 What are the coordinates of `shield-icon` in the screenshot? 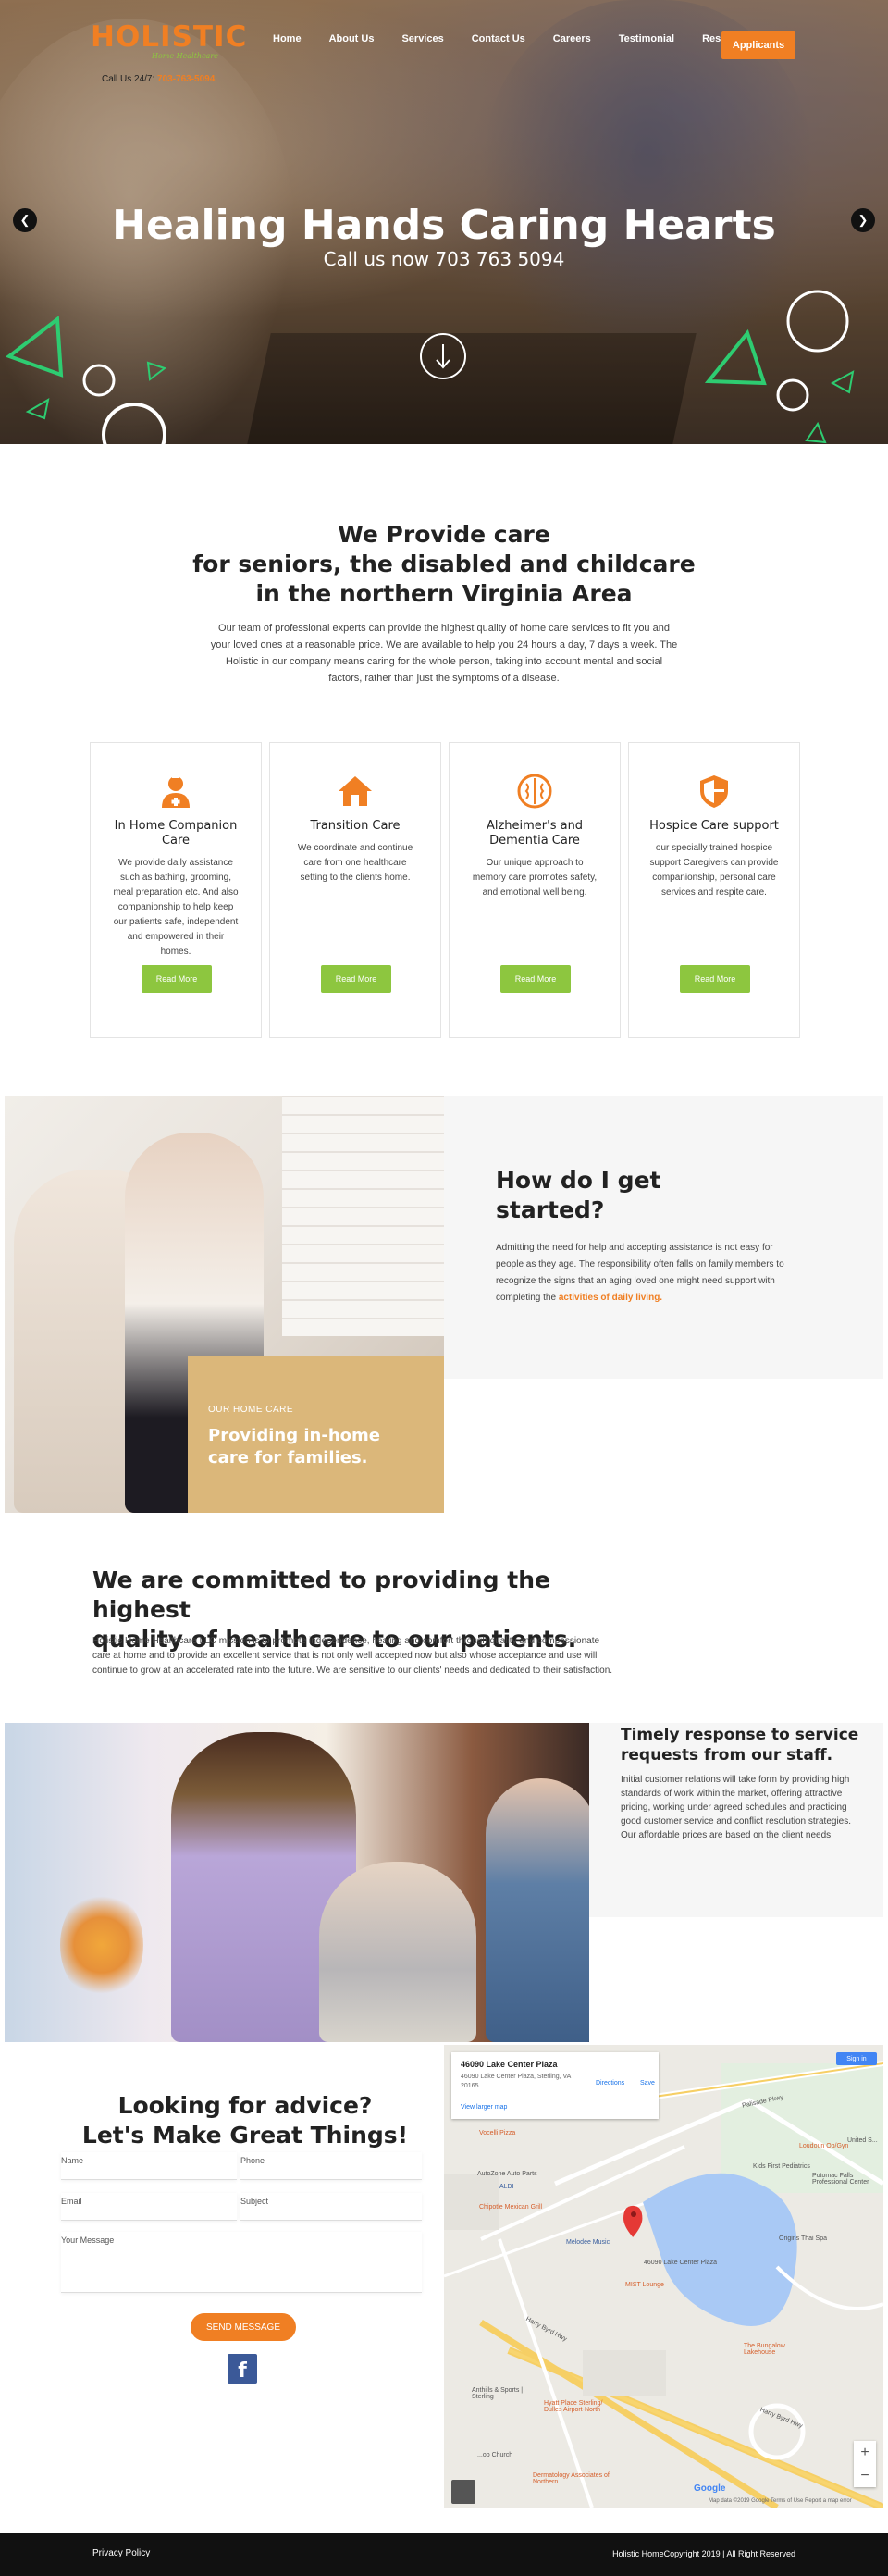 It's located at (715, 791).